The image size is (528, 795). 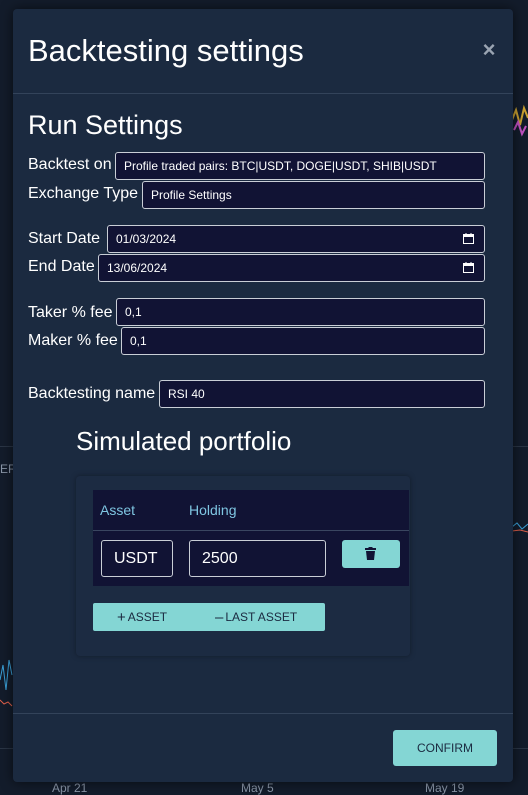 I want to click on asset-input: USDT, so click(x=137, y=558).